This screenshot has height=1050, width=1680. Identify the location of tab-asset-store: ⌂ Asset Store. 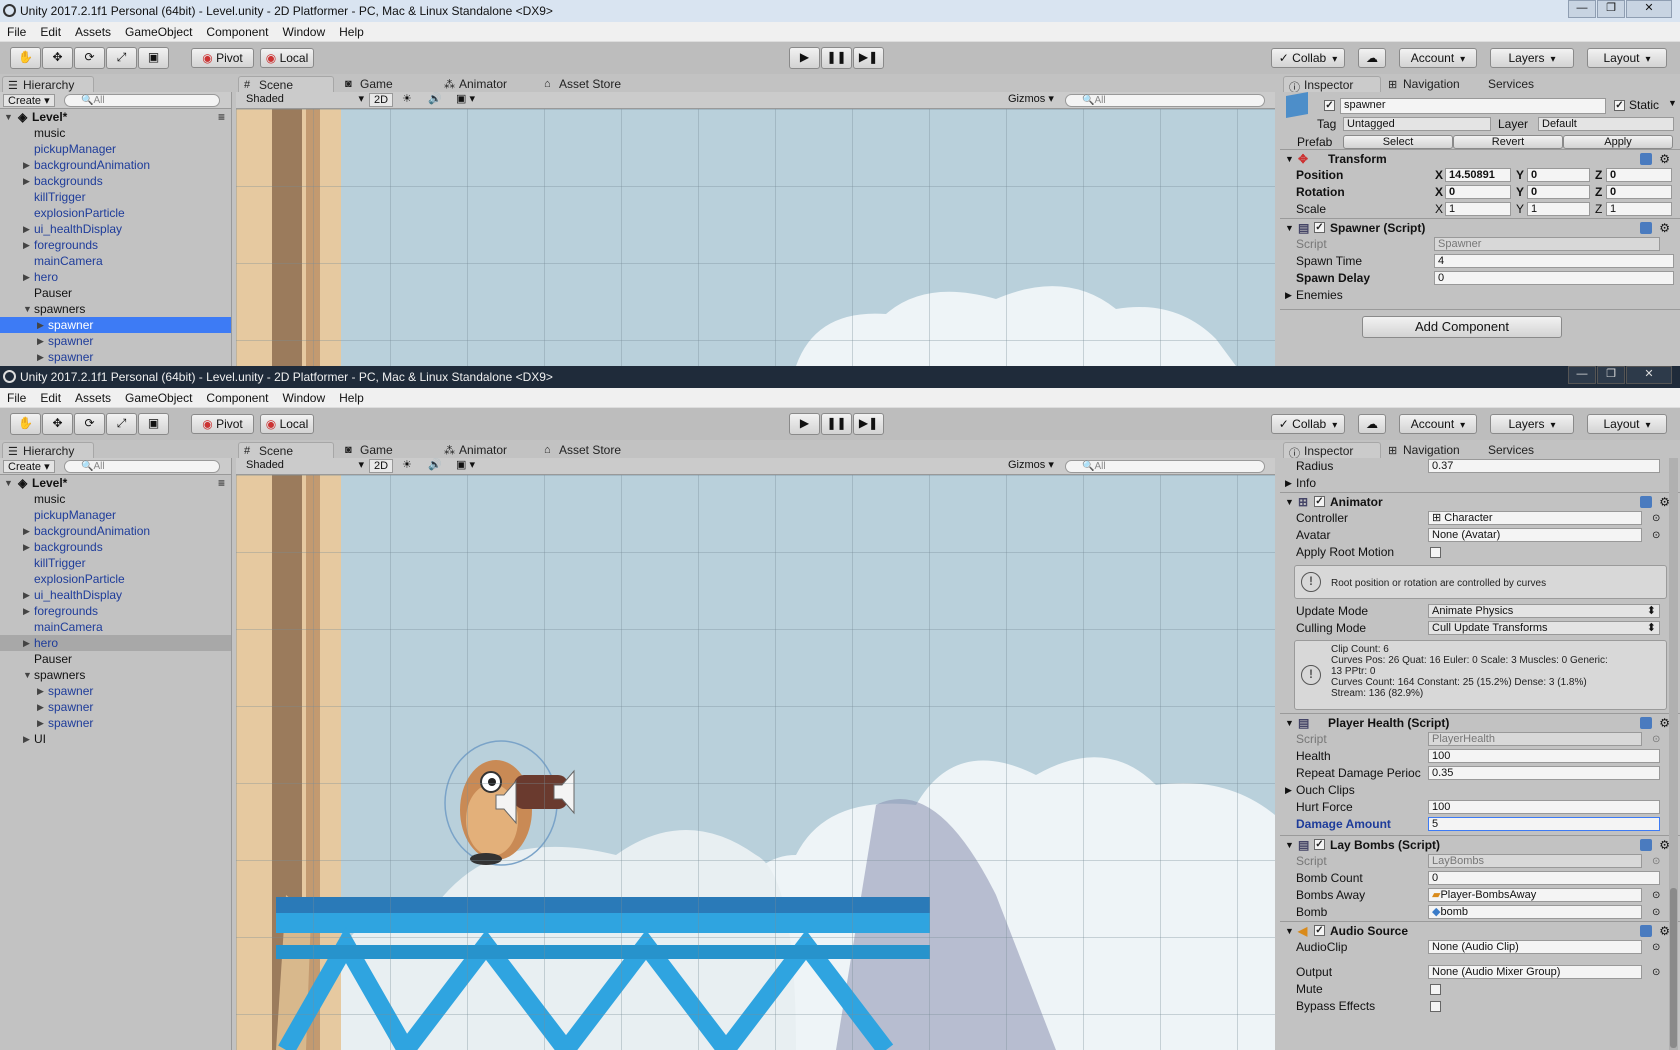
(583, 84).